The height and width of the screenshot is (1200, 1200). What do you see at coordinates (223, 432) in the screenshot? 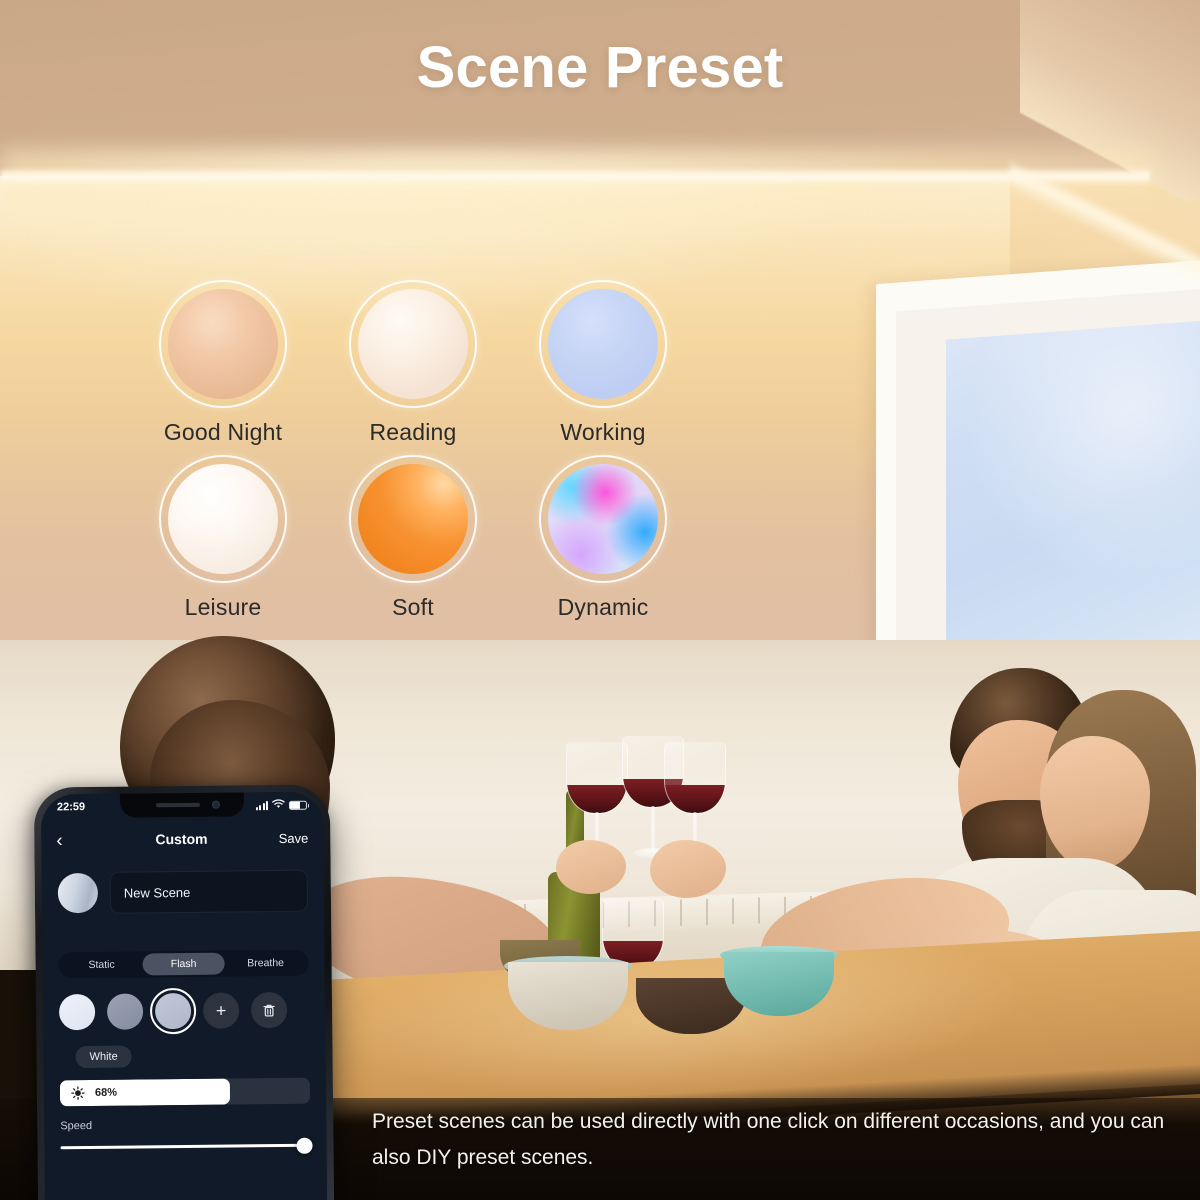
I see `scene-preset-label: Good Night` at bounding box center [223, 432].